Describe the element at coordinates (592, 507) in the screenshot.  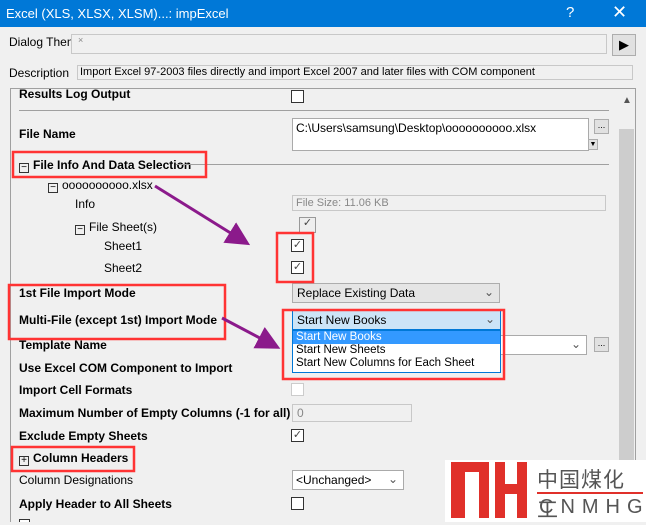
I see `watermark-en: CNMHG` at that location.